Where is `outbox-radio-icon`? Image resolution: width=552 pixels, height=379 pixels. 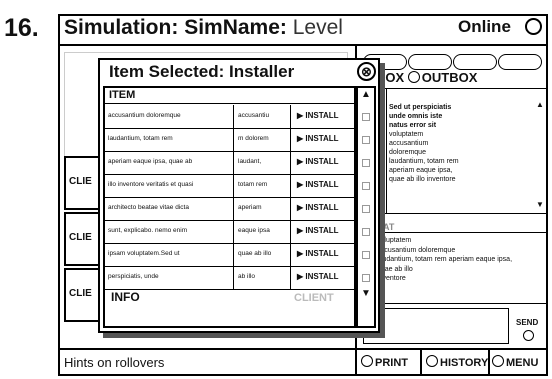 outbox-radio-icon is located at coordinates (413, 77).